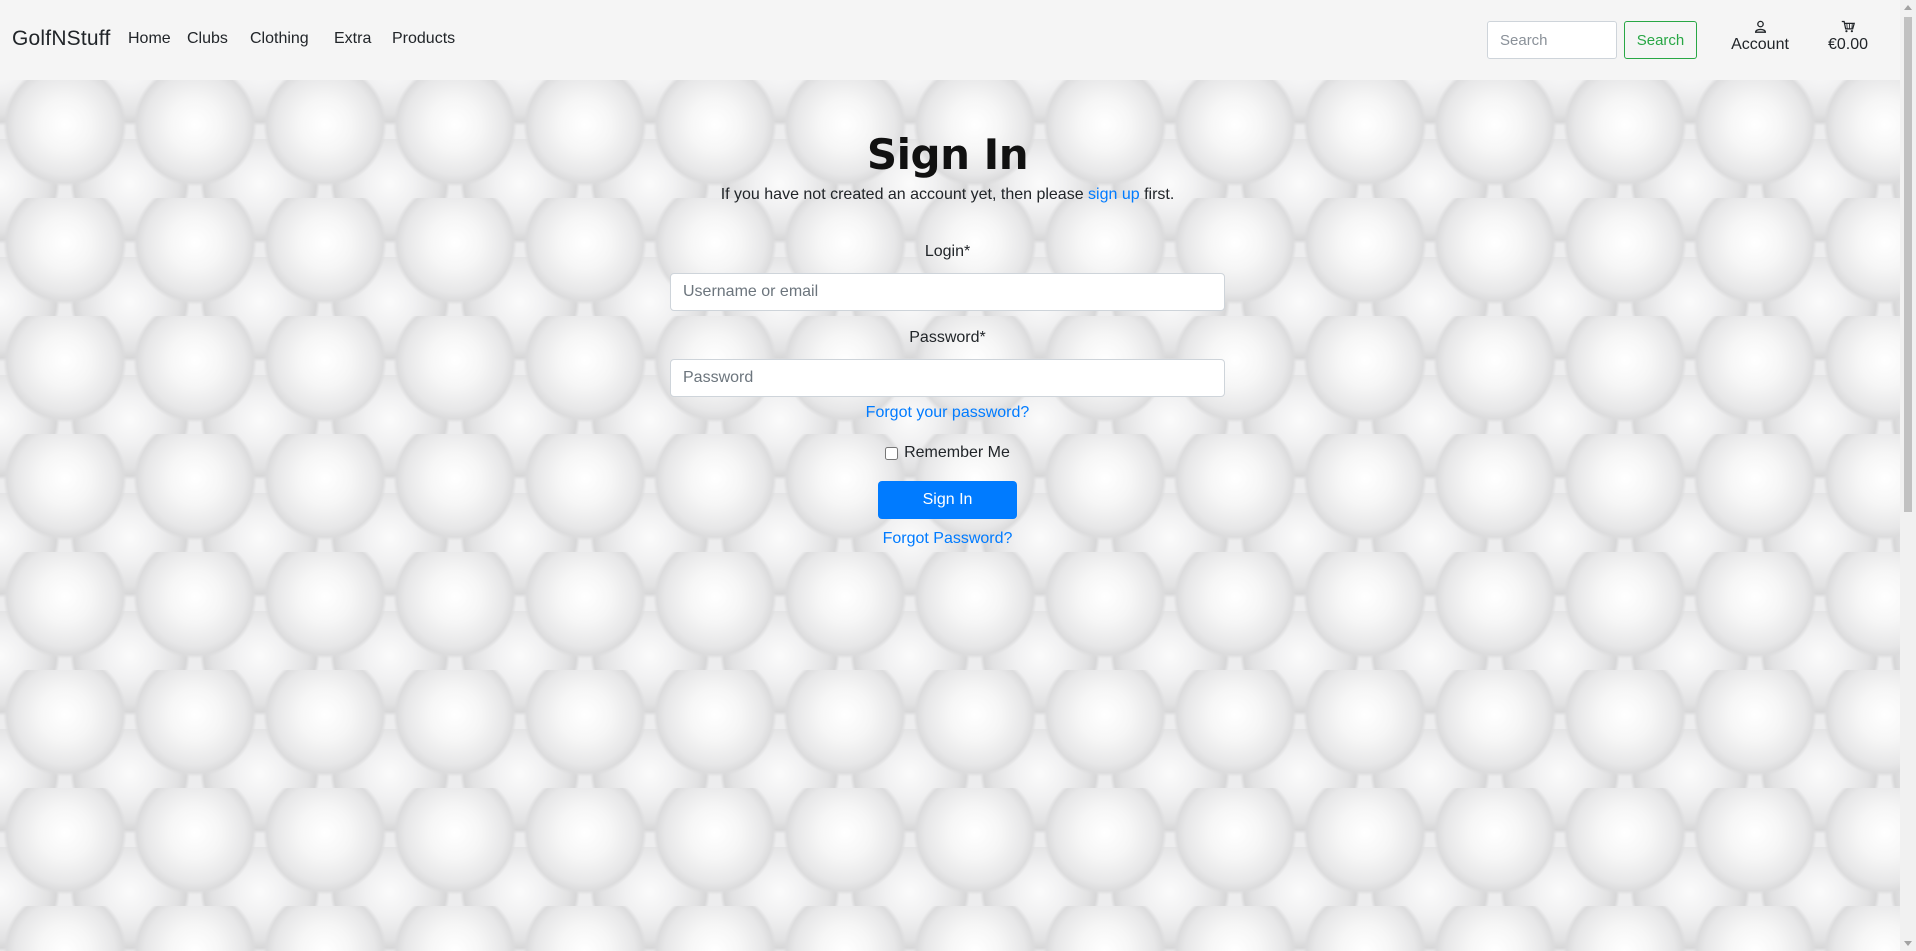  I want to click on cart-icon, so click(1848, 26).